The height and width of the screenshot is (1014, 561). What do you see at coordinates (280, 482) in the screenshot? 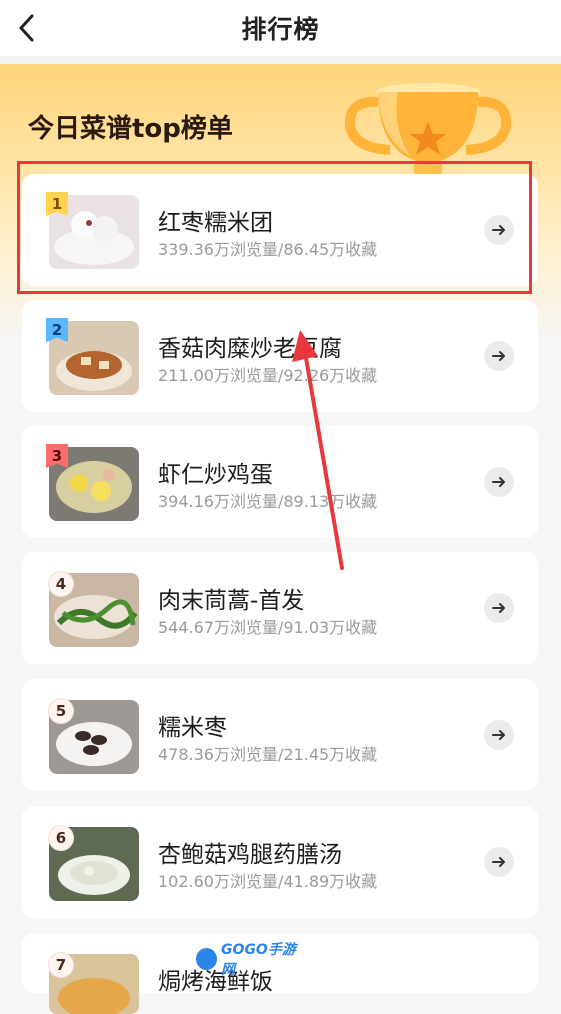
I see `list-item: 3 虾仁炒鸡蛋 394.16万浏览量/89.13万收藏` at bounding box center [280, 482].